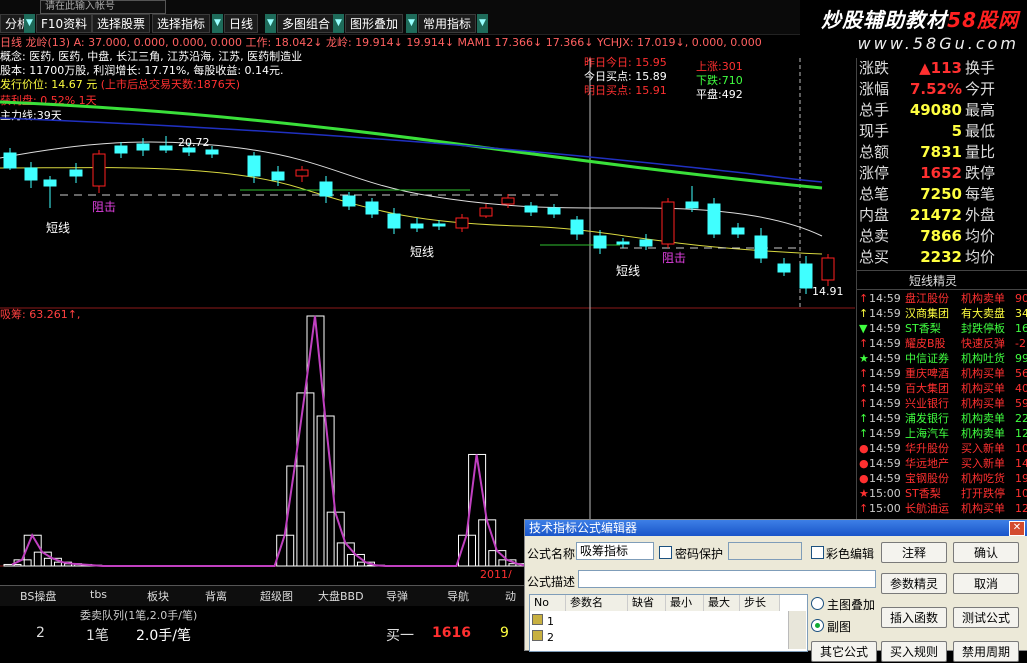  I want to click on ticker-row: ↑ 14:59 浦发银行 机构卖单 22, so click(942, 418).